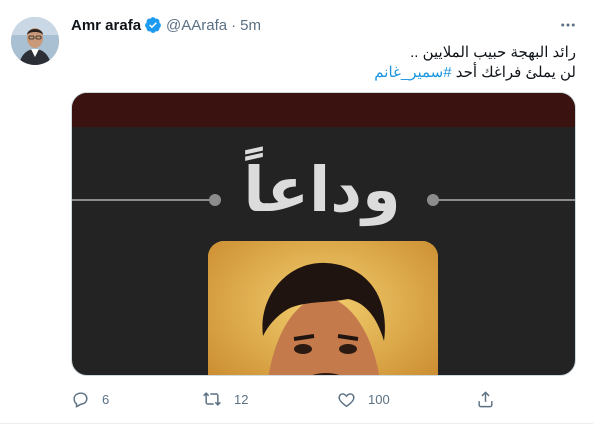  Describe the element at coordinates (225, 399) in the screenshot. I see `retweet-button: 12` at that location.